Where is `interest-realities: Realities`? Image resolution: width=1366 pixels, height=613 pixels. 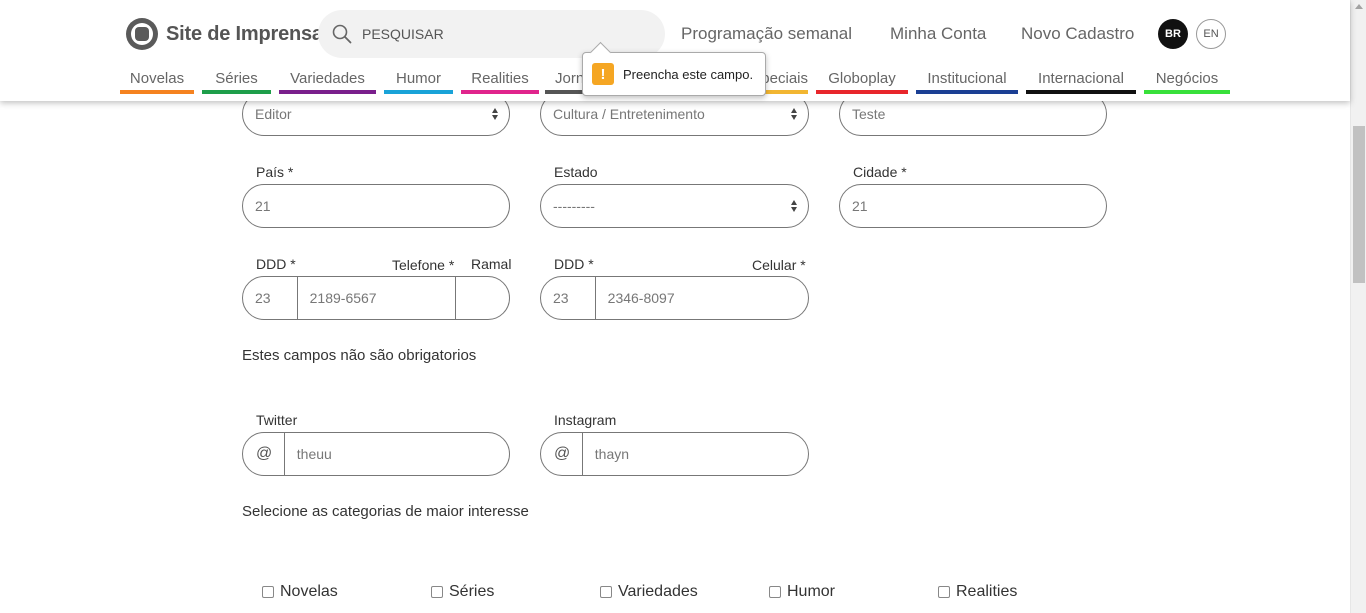
interest-realities: Realities is located at coordinates (977, 592).